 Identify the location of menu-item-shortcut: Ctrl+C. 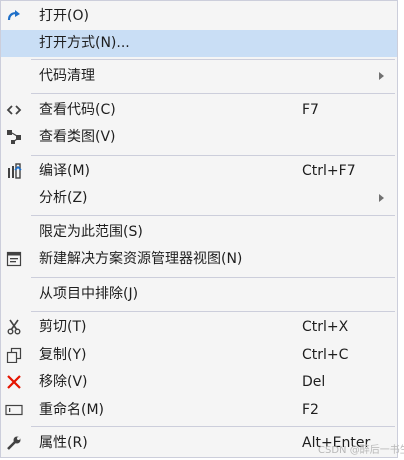
(325, 355).